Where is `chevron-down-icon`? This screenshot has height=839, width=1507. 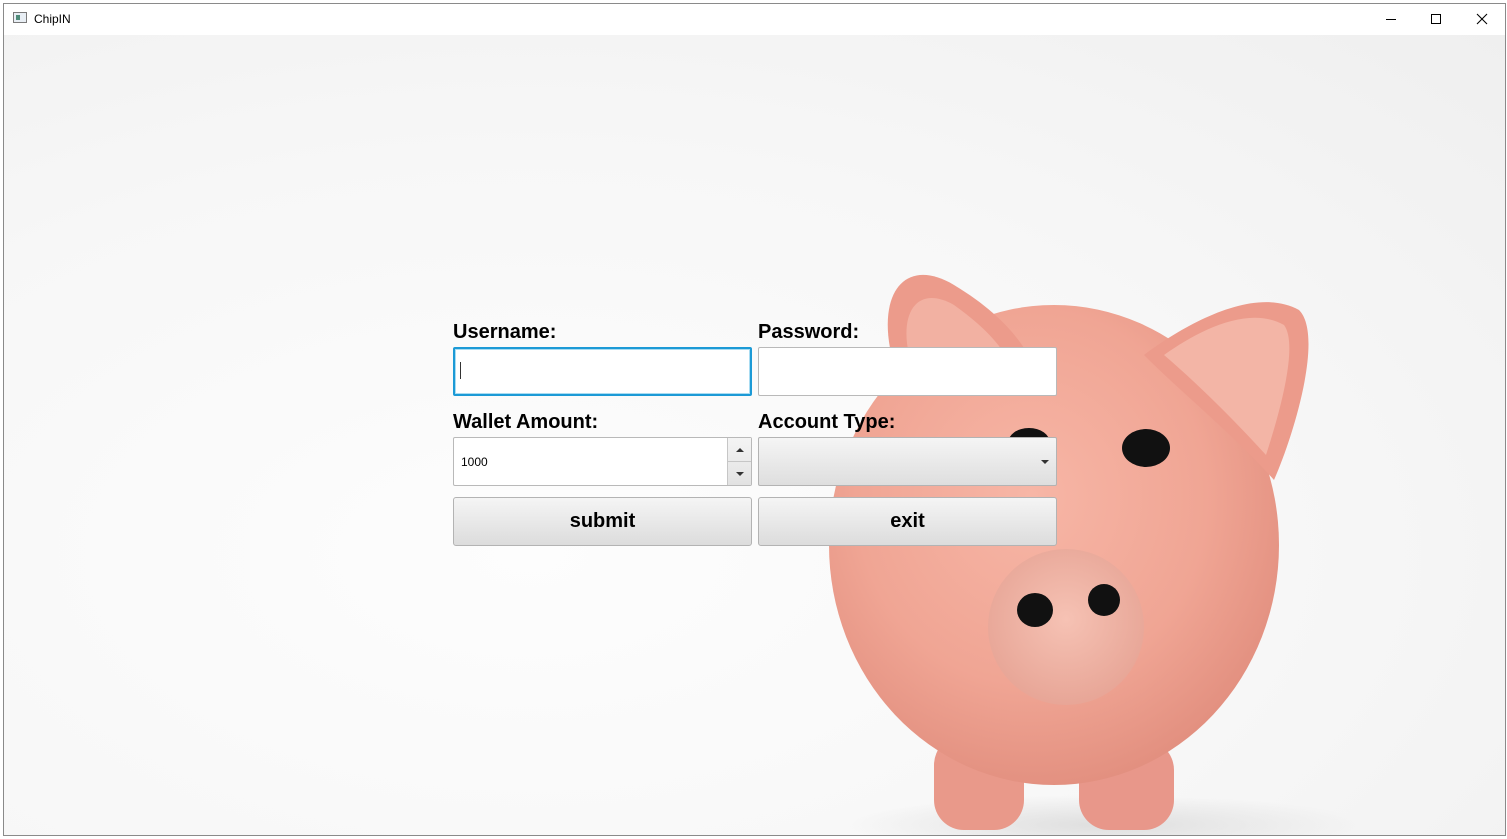 chevron-down-icon is located at coordinates (1045, 462).